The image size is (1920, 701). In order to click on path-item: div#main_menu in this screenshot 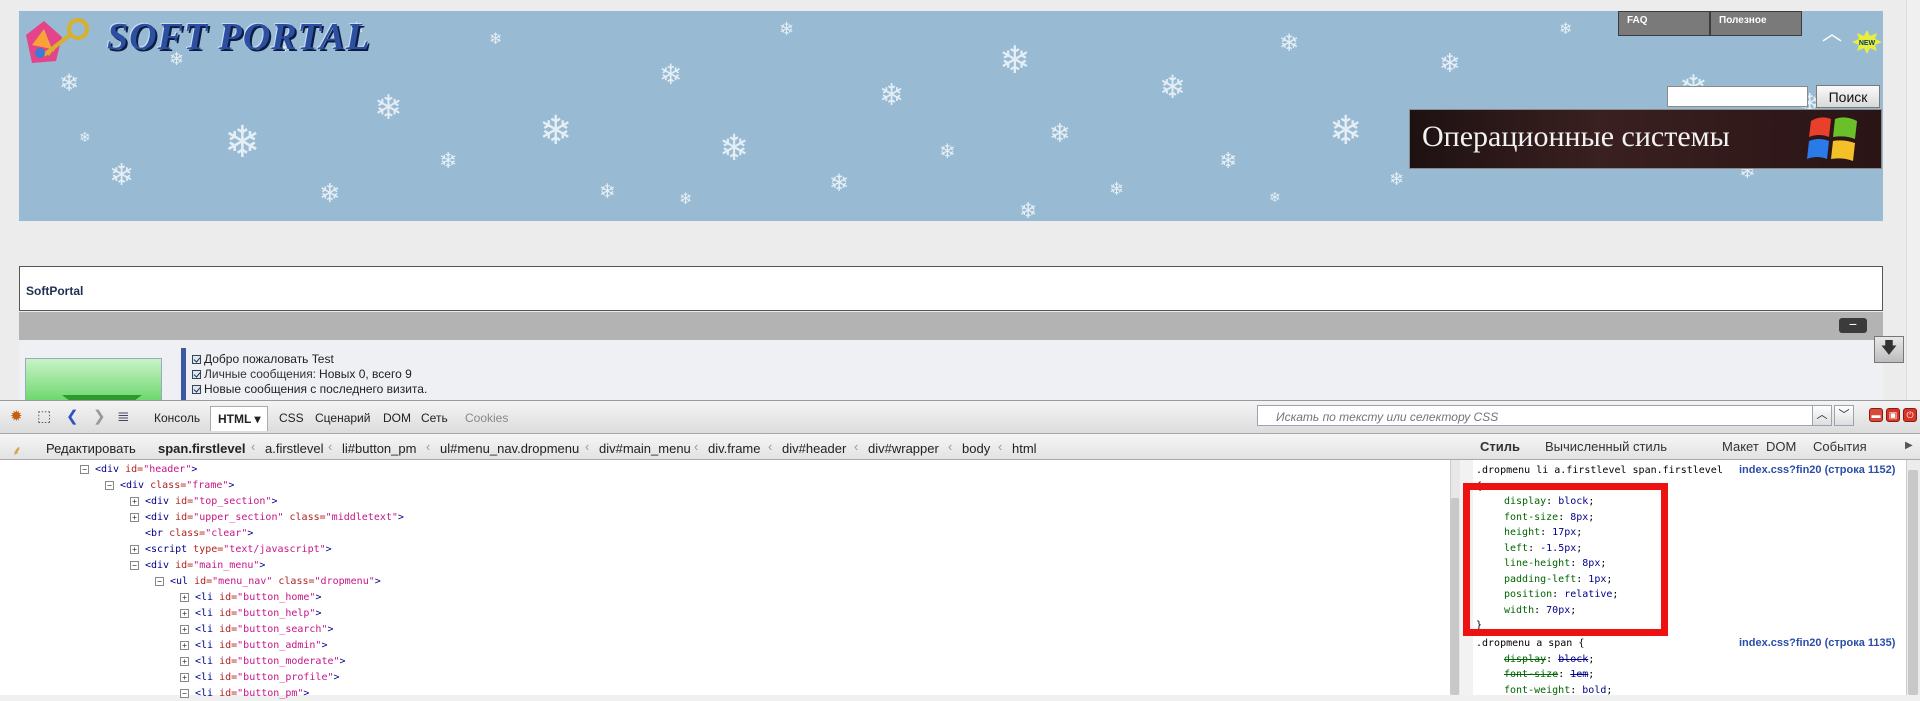, I will do `click(645, 448)`.